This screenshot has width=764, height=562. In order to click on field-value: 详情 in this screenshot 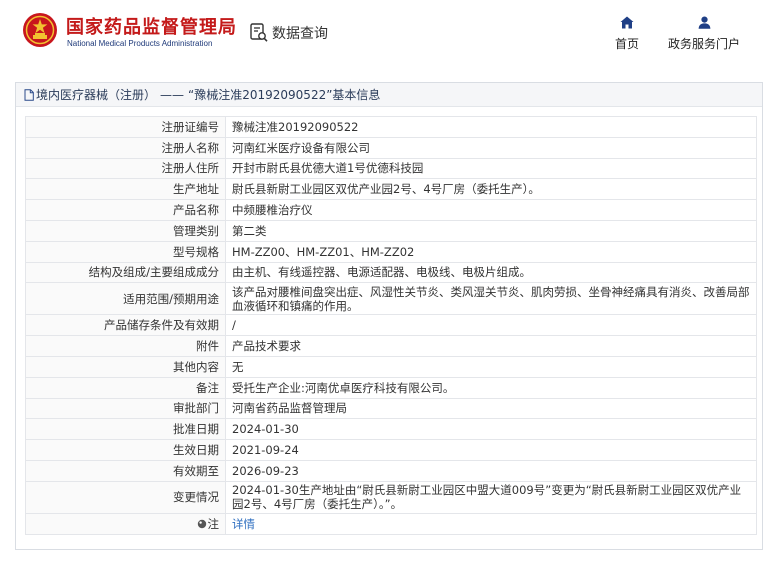, I will do `click(491, 523)`.